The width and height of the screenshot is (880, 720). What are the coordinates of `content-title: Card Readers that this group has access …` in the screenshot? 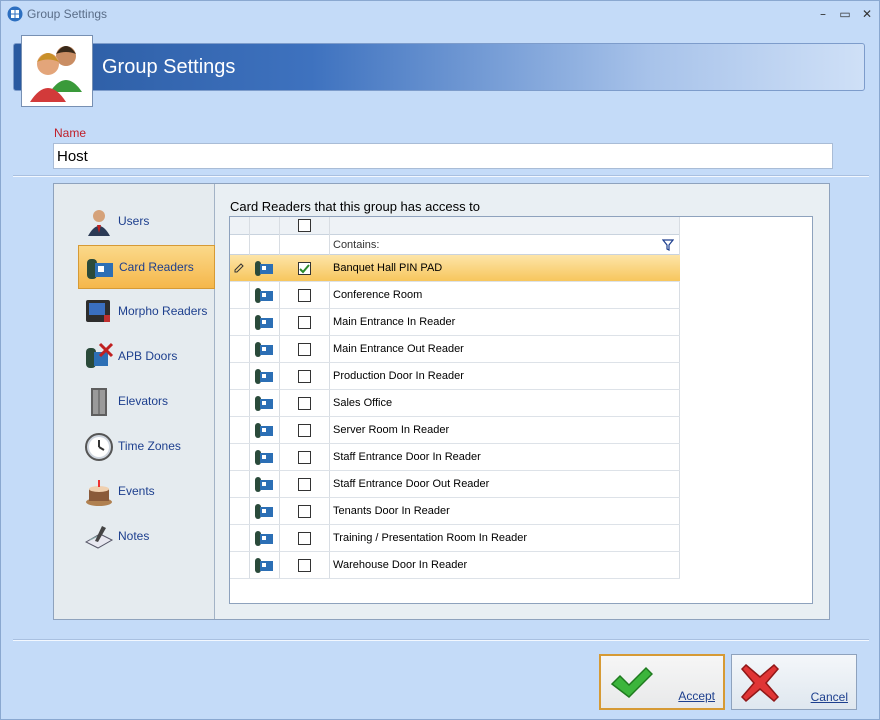 It's located at (355, 206).